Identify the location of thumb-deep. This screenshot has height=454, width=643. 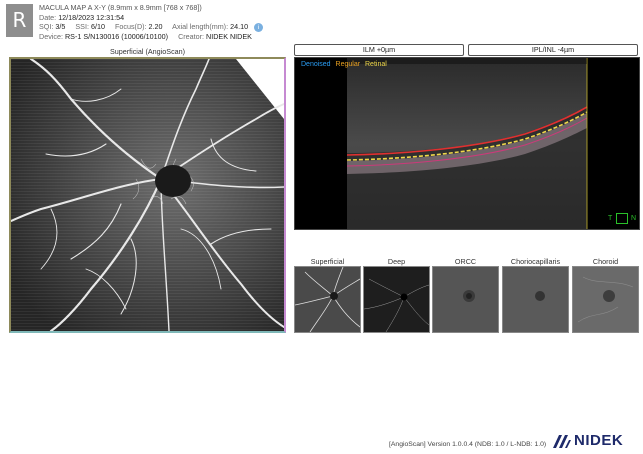
(396, 299).